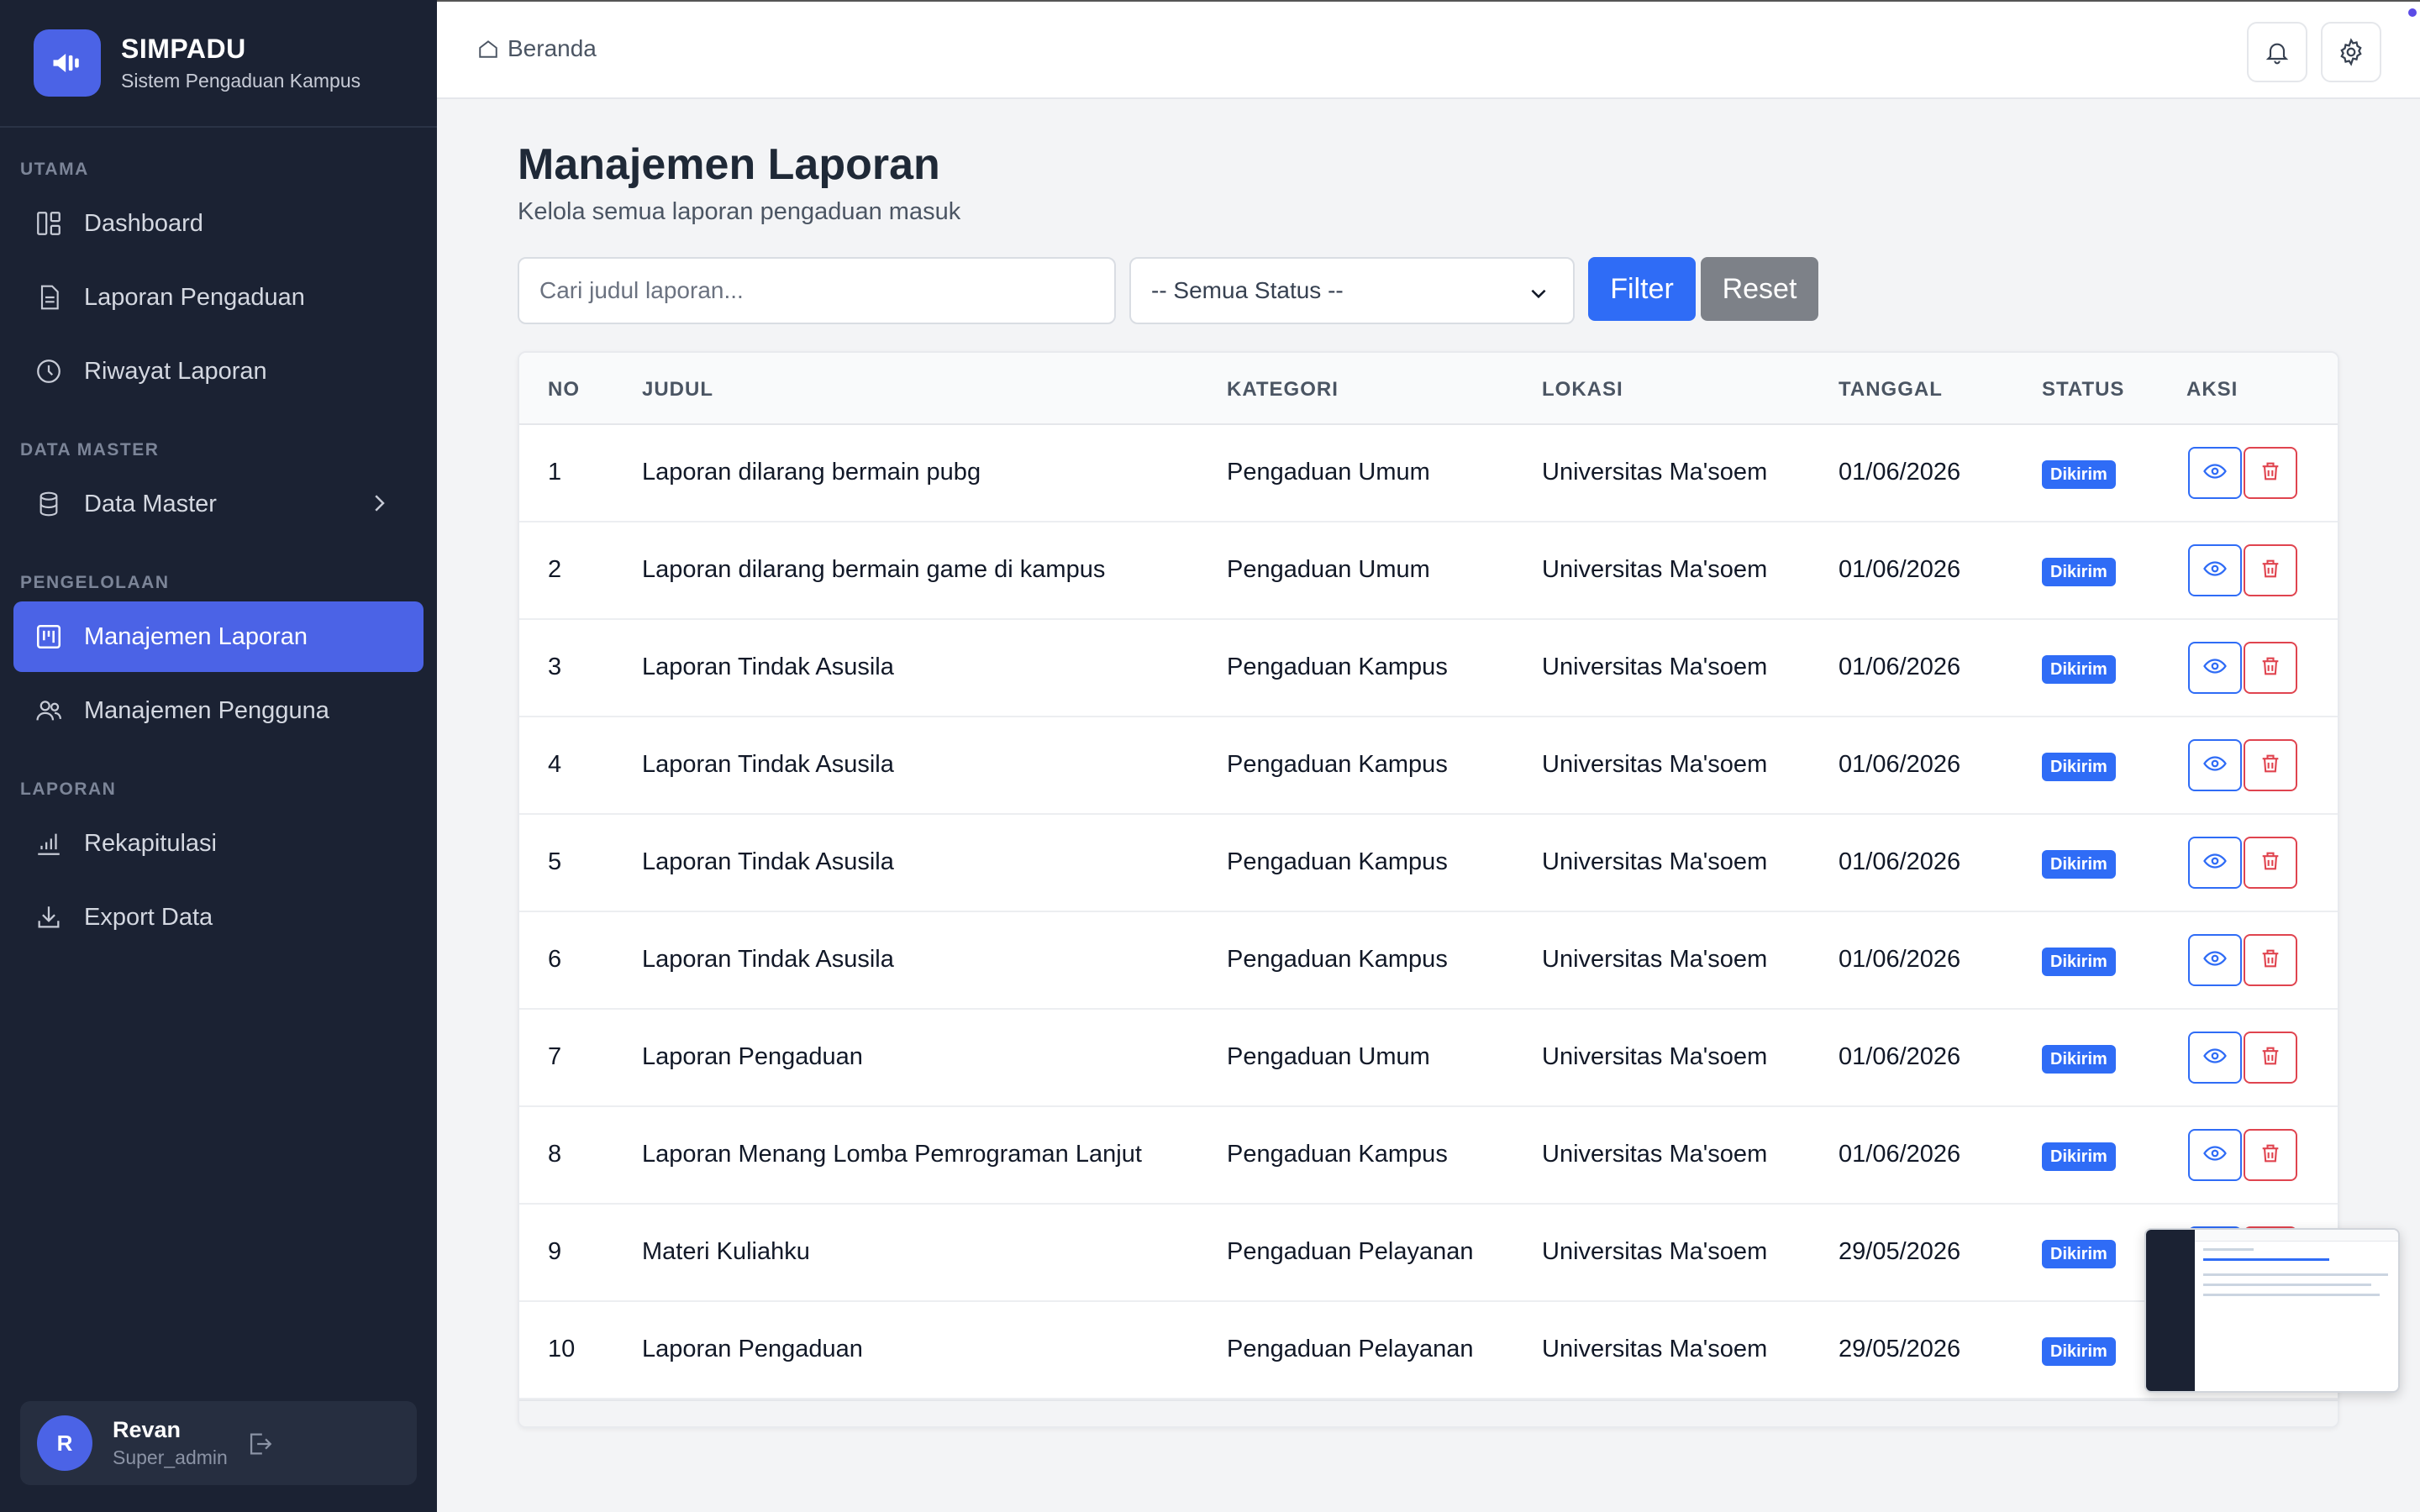 Image resolution: width=2420 pixels, height=1512 pixels. I want to click on chevron-right-icon, so click(379, 506).